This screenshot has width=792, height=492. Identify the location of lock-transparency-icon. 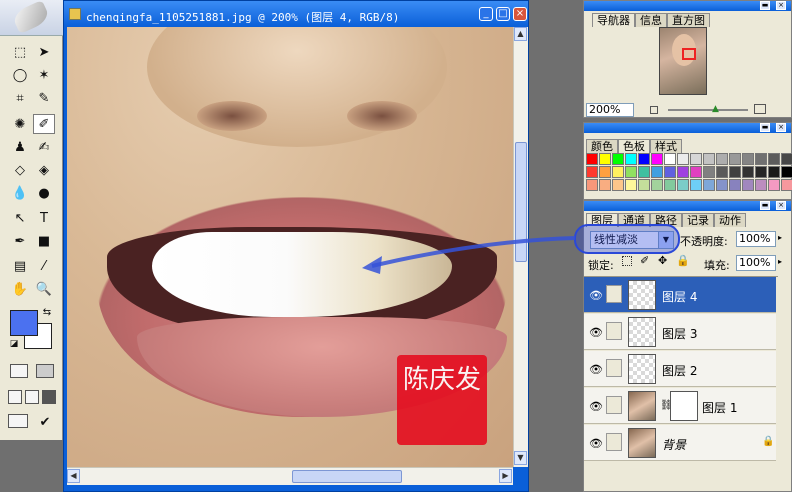
(627, 261).